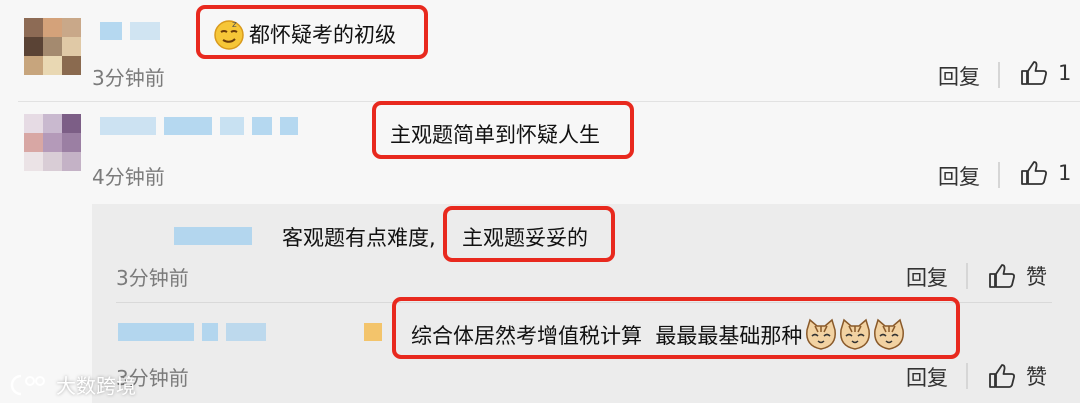  I want to click on reply-prefix-text: 客观题有点难度,, so click(359, 238).